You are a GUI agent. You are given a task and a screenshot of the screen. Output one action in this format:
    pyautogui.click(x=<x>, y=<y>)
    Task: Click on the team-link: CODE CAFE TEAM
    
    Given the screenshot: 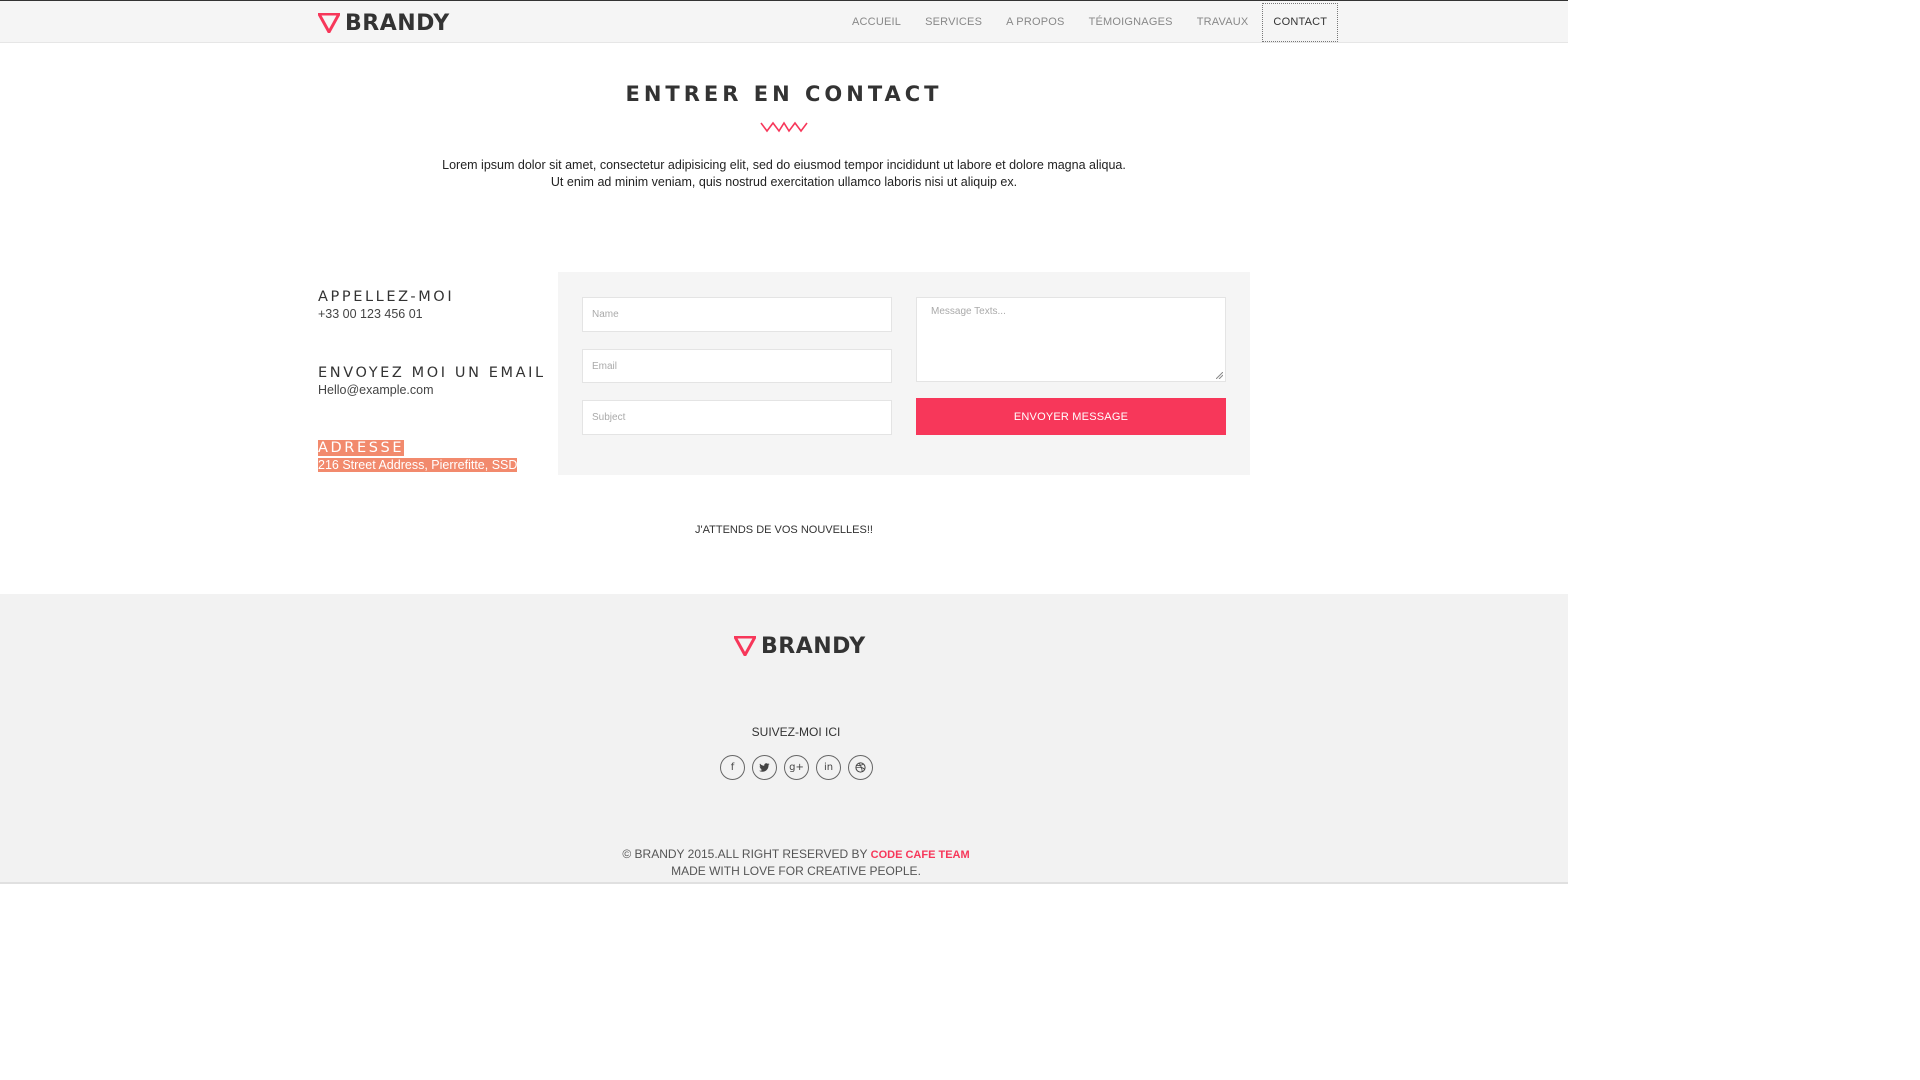 What is the action you would take?
    pyautogui.click(x=920, y=855)
    